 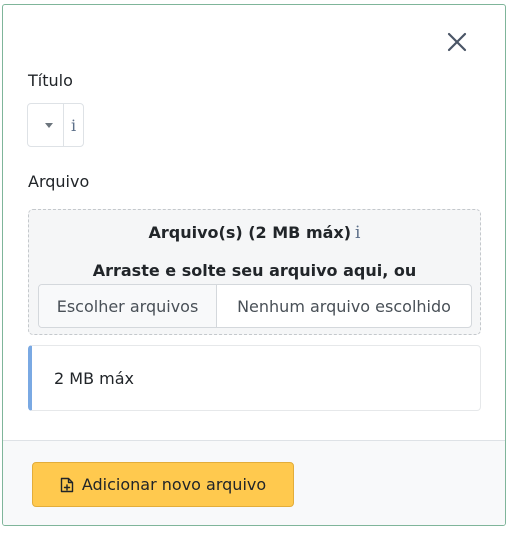 I want to click on file-size-help: 2 MB máx, so click(x=254, y=378).